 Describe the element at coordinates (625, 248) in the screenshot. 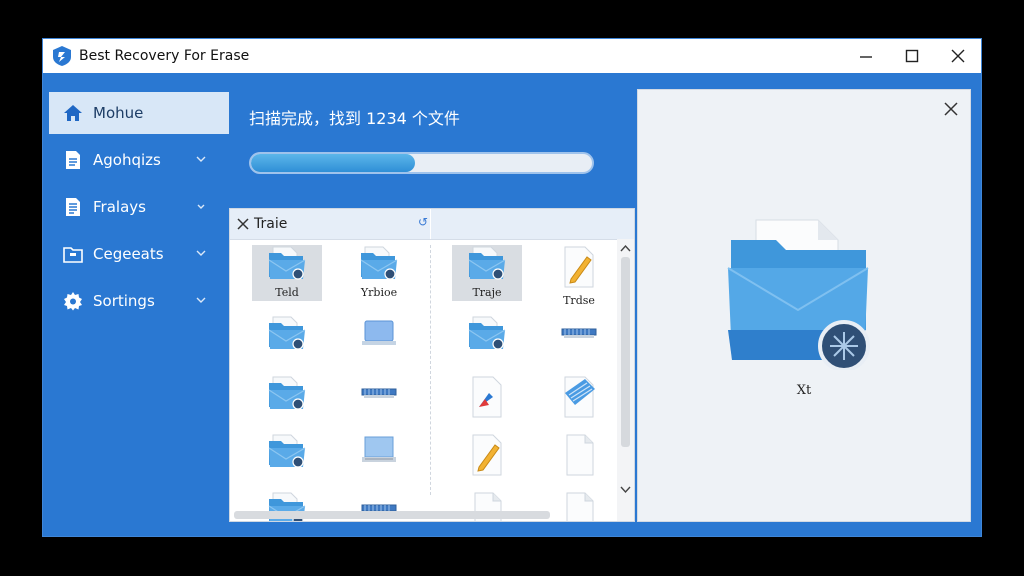

I see `scroll-up-icon` at that location.